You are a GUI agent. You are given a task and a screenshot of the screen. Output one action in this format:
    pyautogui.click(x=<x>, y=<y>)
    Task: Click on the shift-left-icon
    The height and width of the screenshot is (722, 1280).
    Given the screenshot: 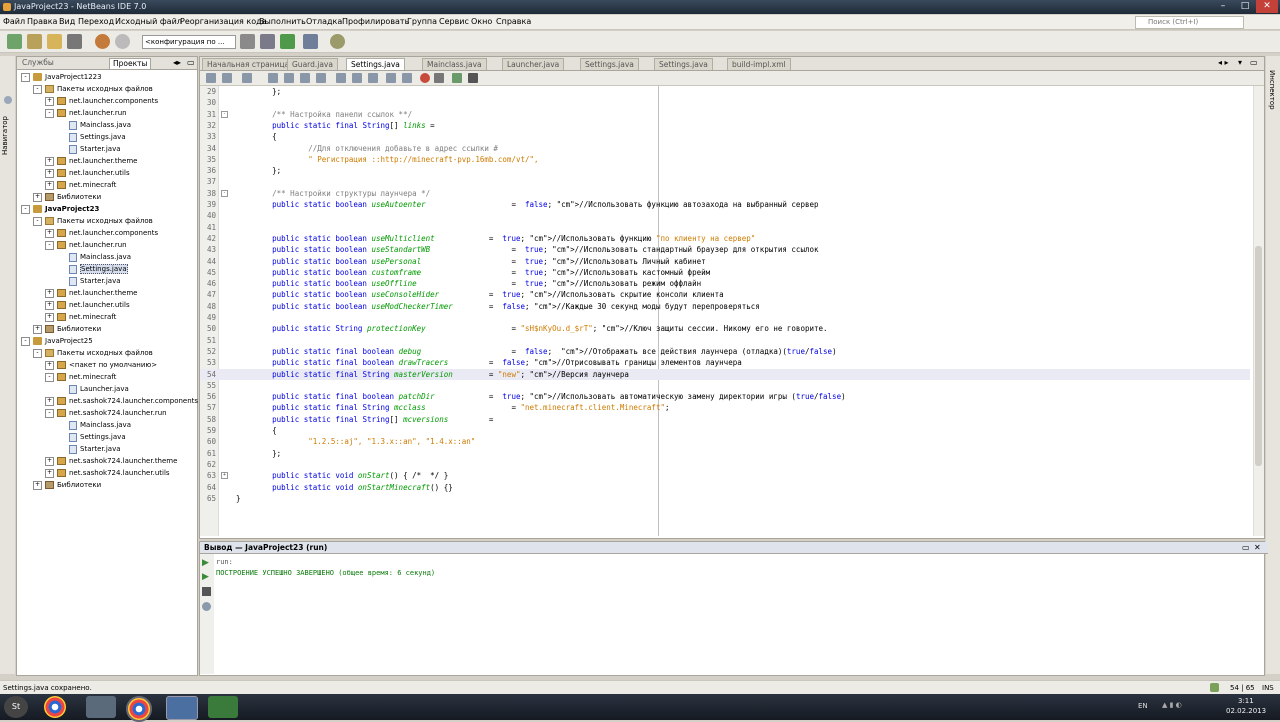 What is the action you would take?
    pyautogui.click(x=391, y=78)
    